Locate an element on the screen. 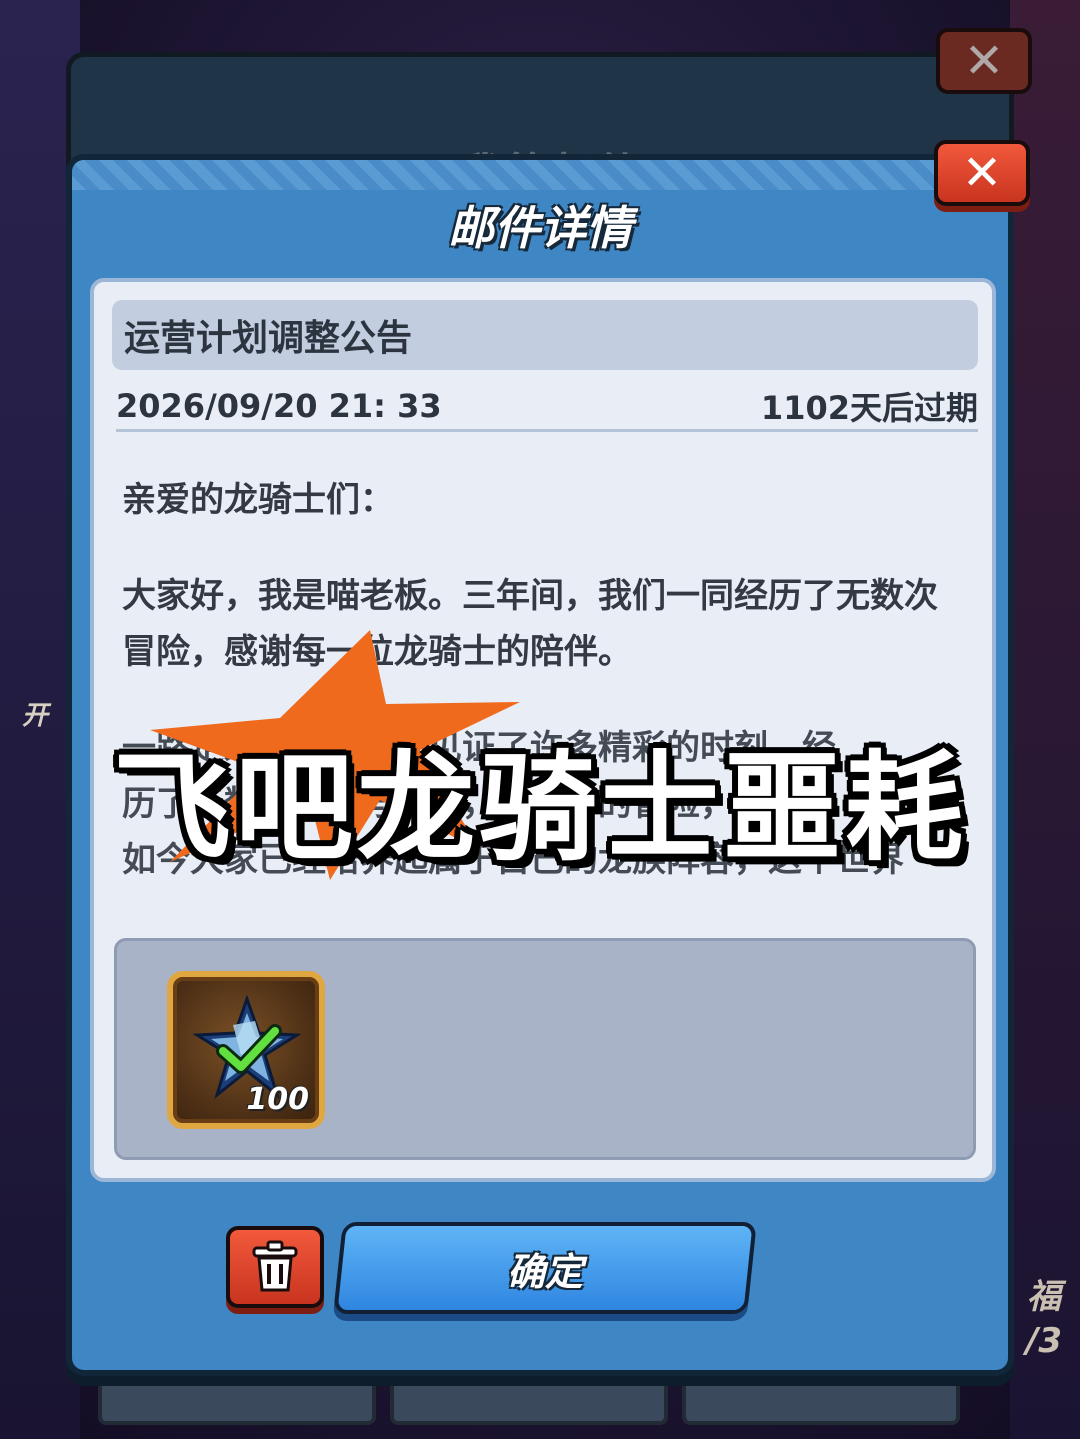  reward-area: 100 is located at coordinates (545, 1049).